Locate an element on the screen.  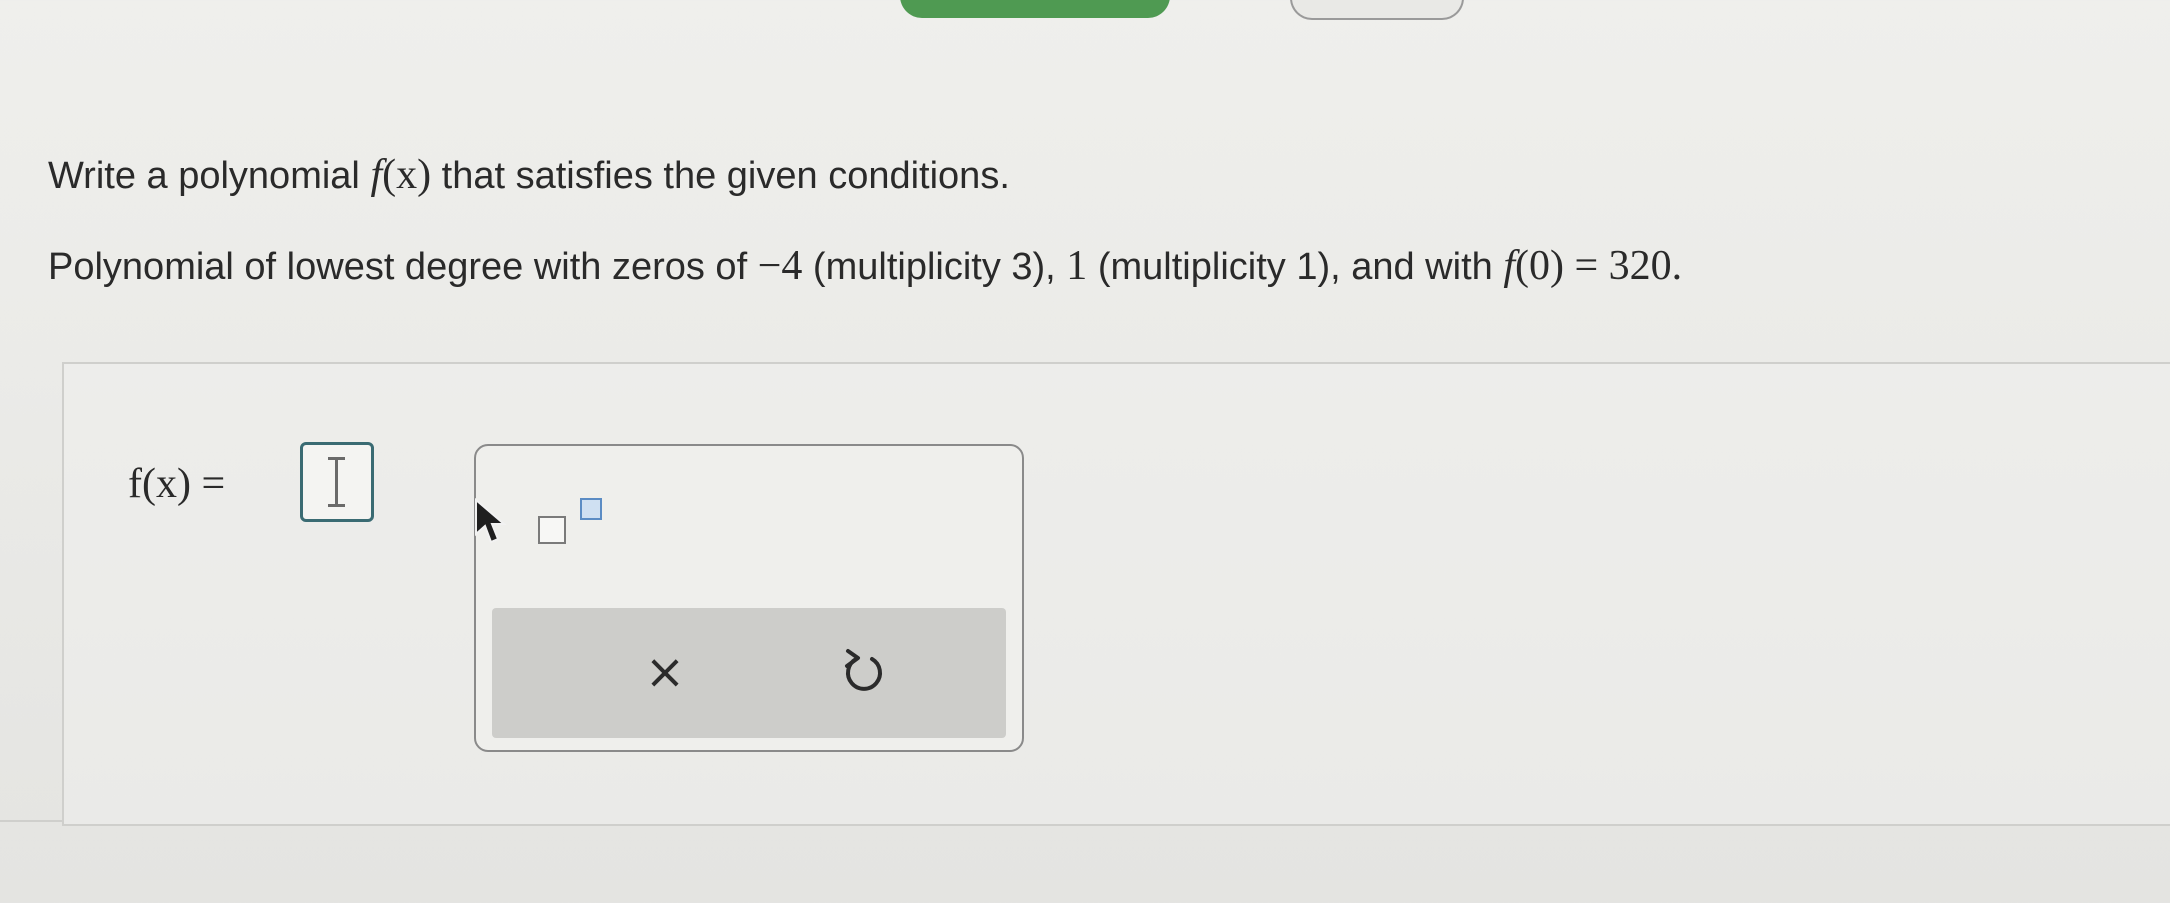
exponent-base-icon is located at coordinates (552, 530).